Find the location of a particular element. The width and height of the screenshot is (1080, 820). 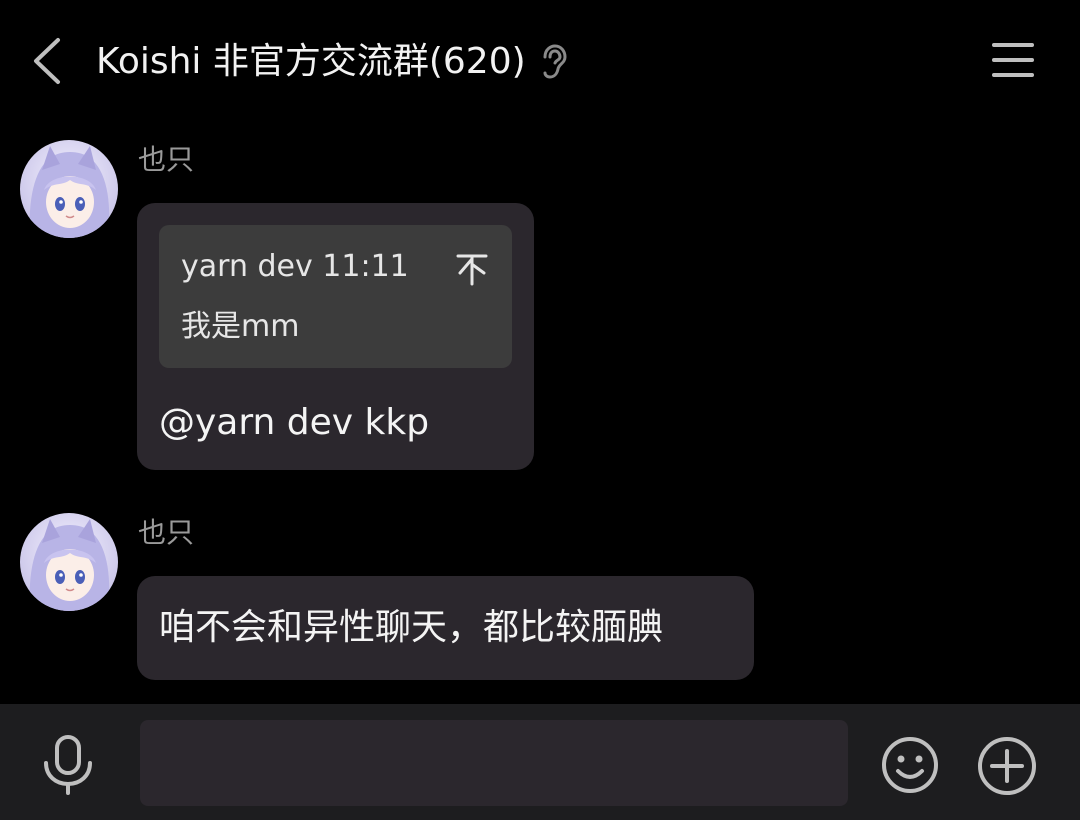

plus-button is located at coordinates (1007, 766).